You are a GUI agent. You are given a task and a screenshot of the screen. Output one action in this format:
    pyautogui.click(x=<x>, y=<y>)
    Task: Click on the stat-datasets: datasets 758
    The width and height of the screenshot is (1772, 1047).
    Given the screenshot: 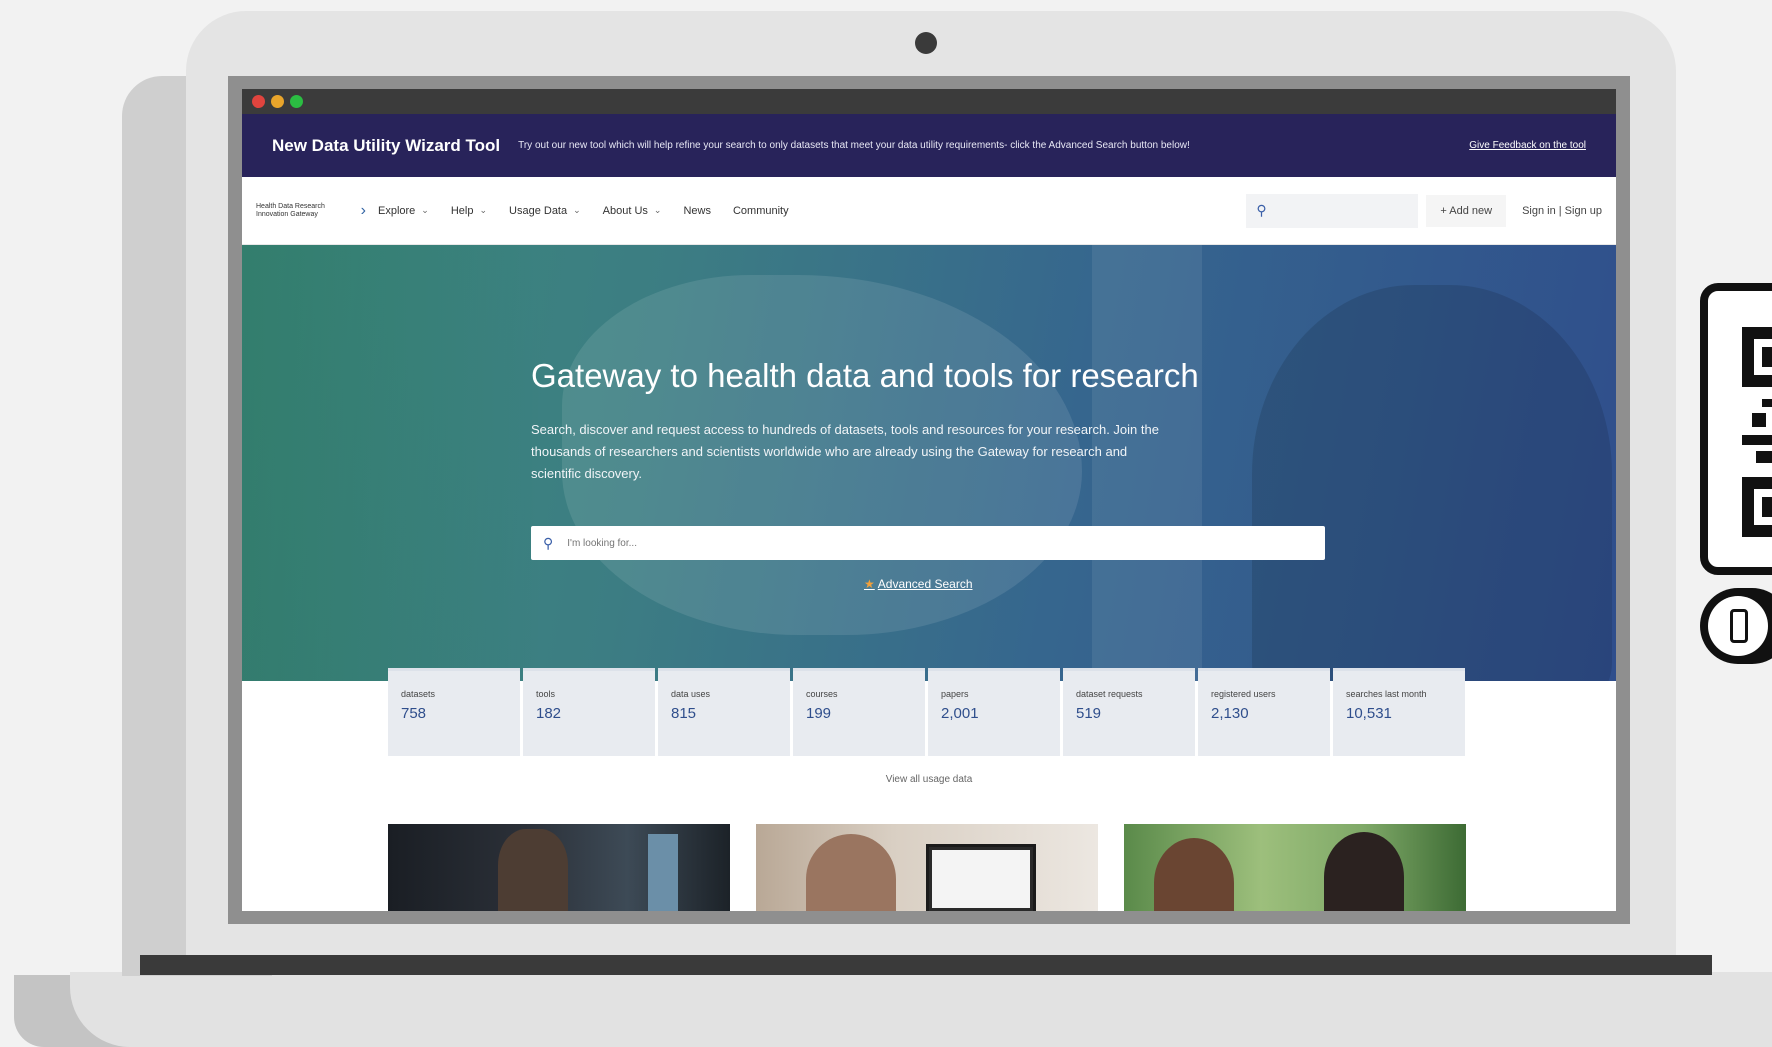 What is the action you would take?
    pyautogui.click(x=454, y=712)
    